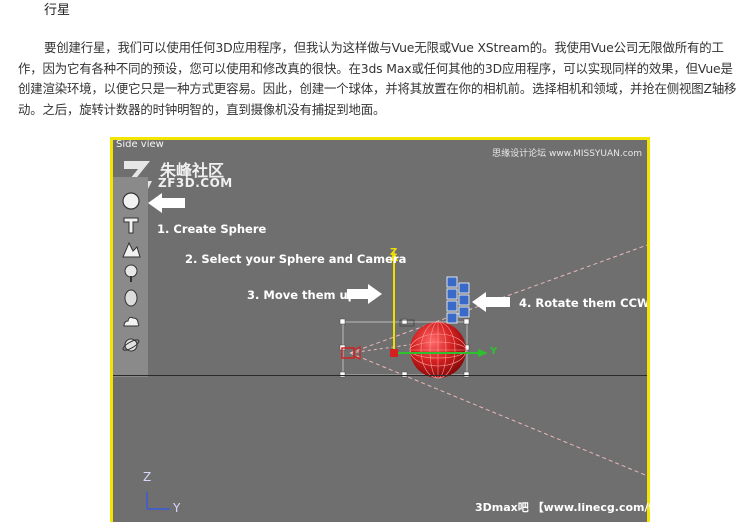 The image size is (750, 522). What do you see at coordinates (131, 225) in the screenshot?
I see `text-tool-icon` at bounding box center [131, 225].